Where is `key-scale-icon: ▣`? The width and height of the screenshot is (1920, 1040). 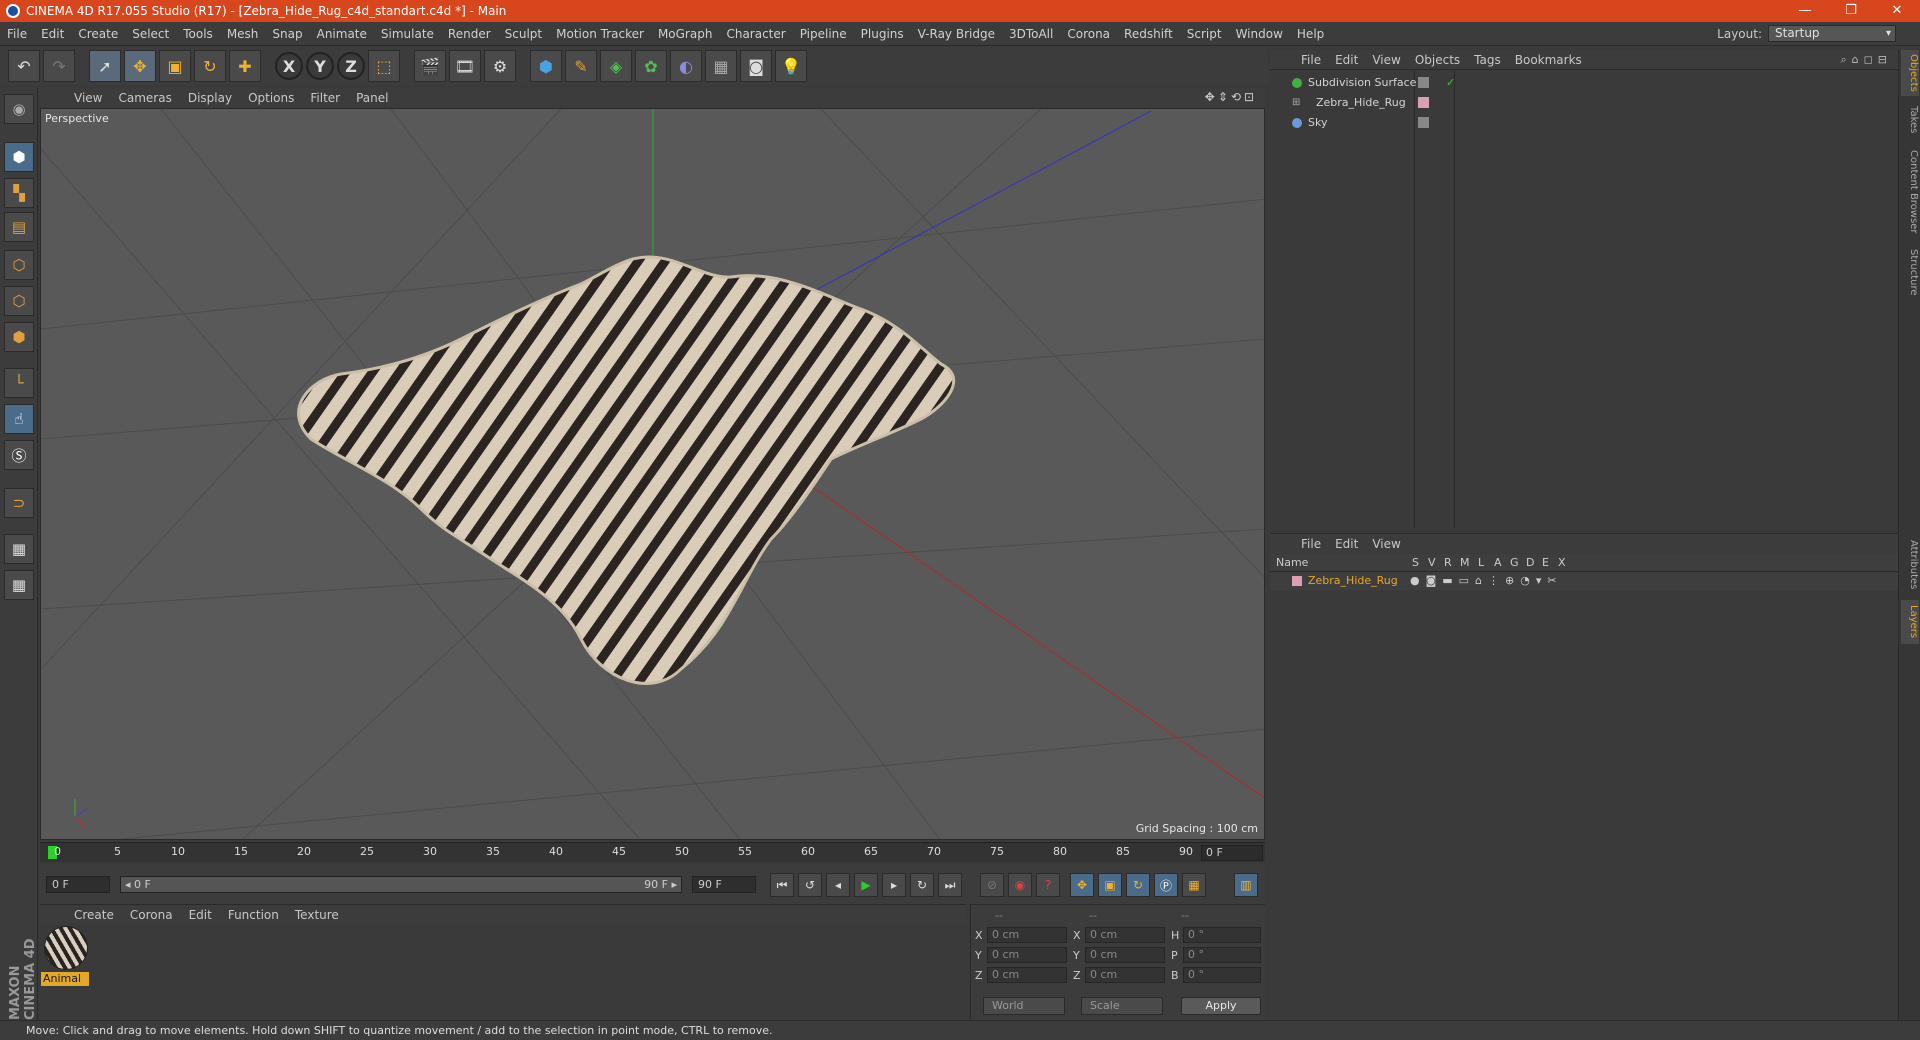 key-scale-icon: ▣ is located at coordinates (1110, 885).